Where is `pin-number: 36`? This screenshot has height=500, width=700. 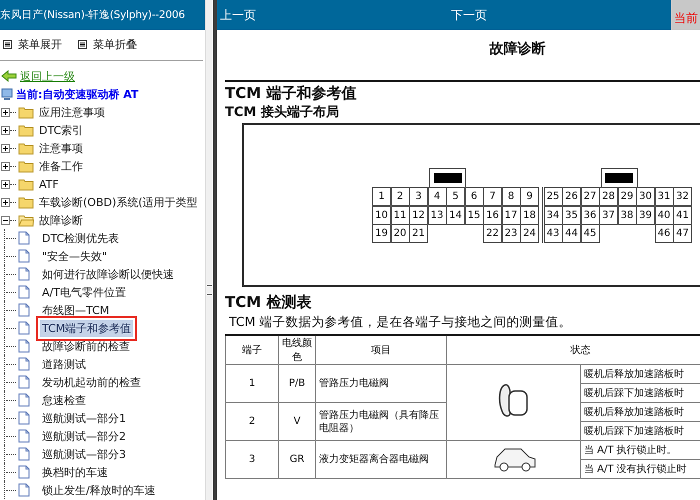 pin-number: 36 is located at coordinates (590, 215).